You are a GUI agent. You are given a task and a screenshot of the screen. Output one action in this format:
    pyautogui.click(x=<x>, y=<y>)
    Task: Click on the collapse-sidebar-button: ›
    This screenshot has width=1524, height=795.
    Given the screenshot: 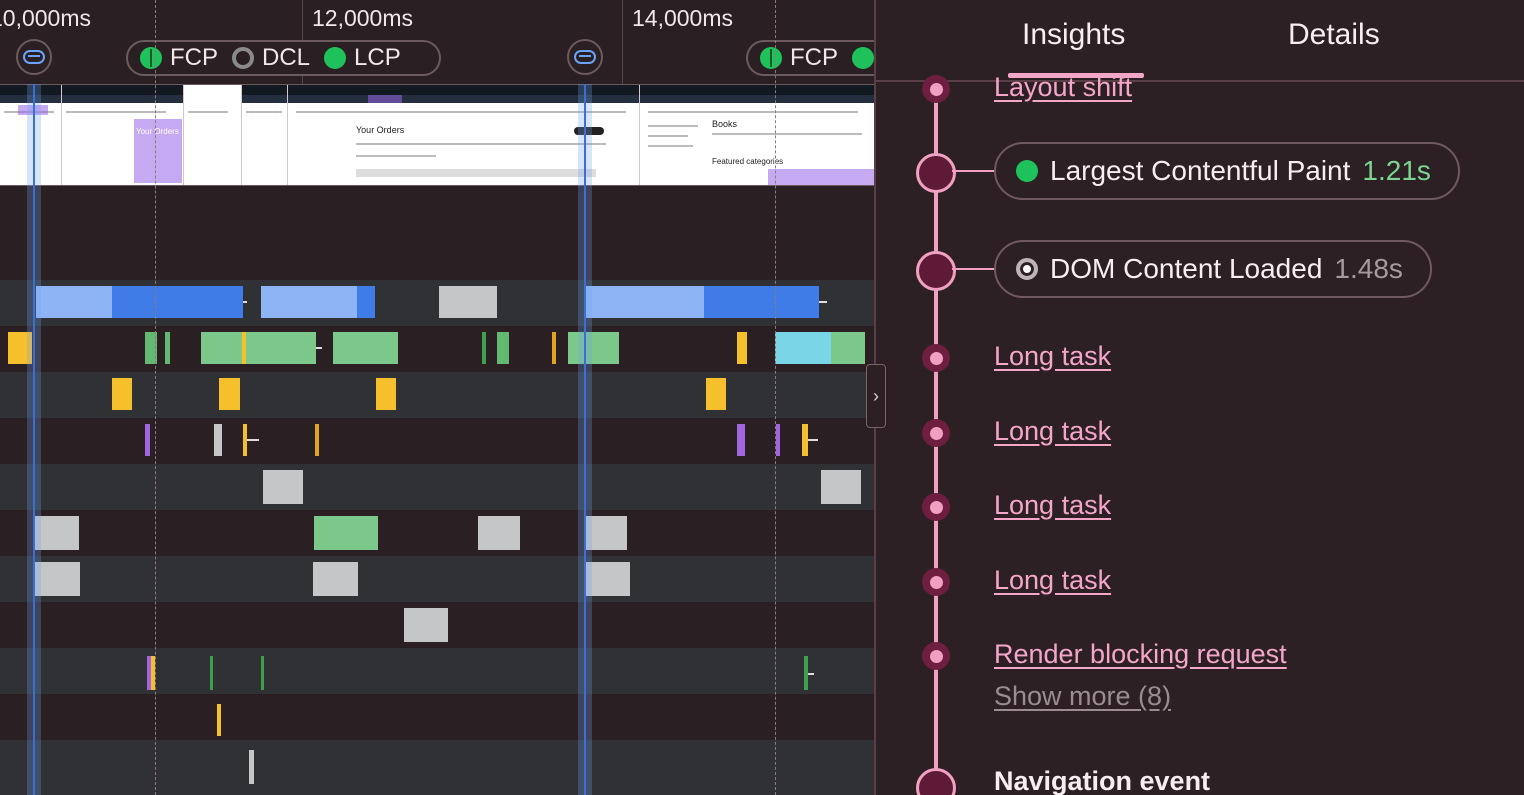 What is the action you would take?
    pyautogui.click(x=876, y=396)
    